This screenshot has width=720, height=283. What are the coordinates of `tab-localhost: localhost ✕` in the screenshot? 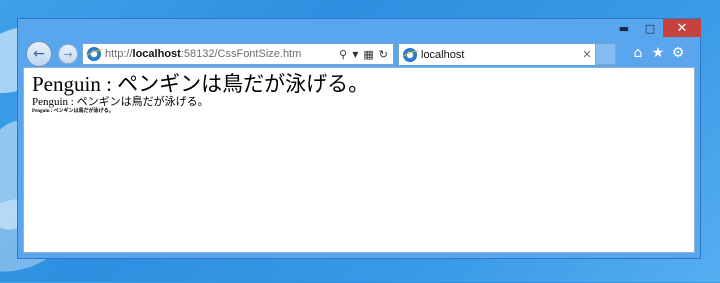 It's located at (497, 54).